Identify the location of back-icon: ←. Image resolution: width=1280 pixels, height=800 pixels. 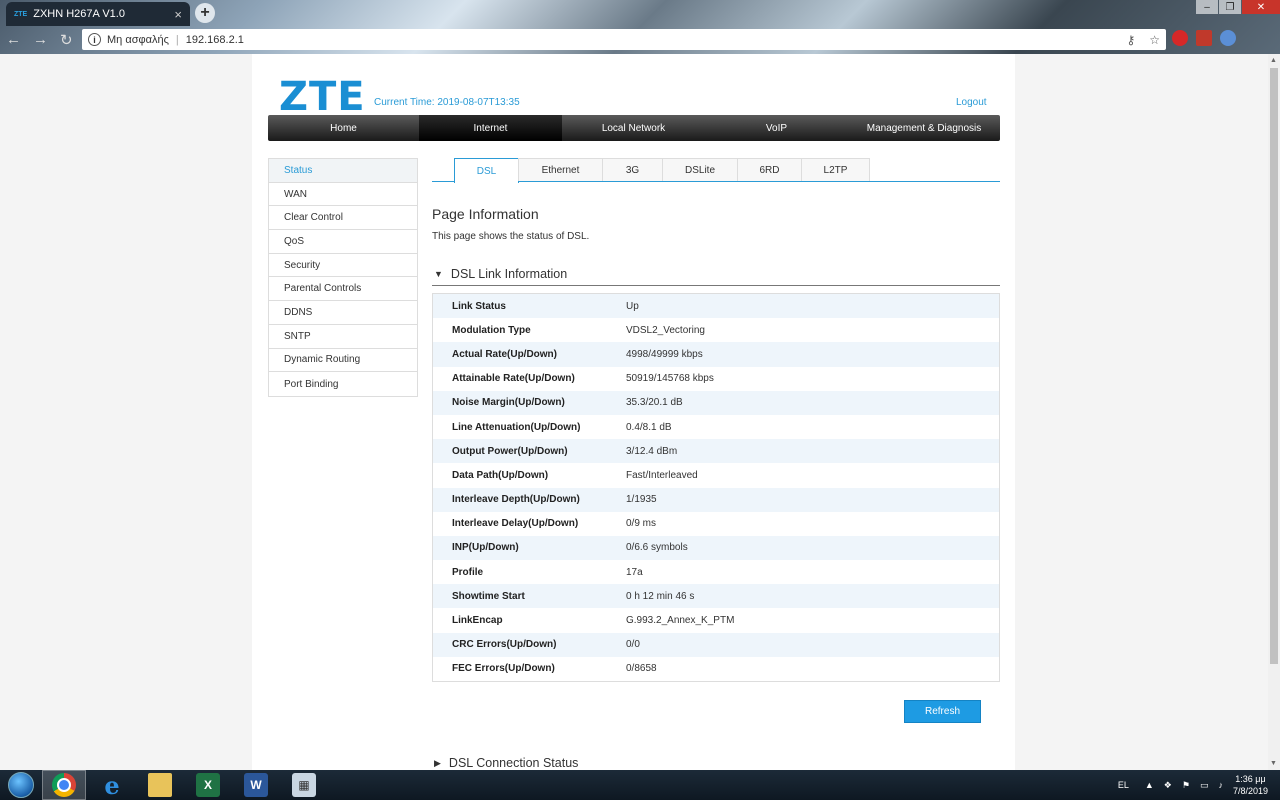
(13, 40).